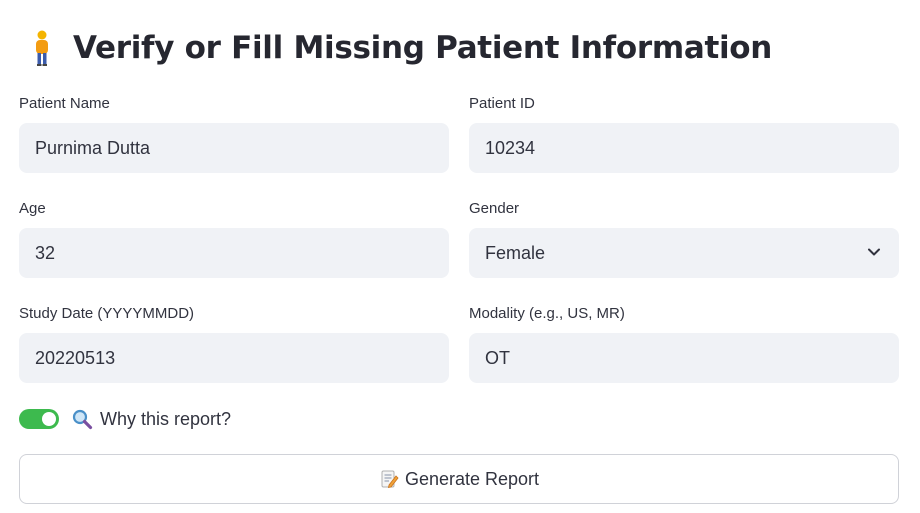 This screenshot has width=920, height=513. I want to click on patient-name-input, so click(234, 148).